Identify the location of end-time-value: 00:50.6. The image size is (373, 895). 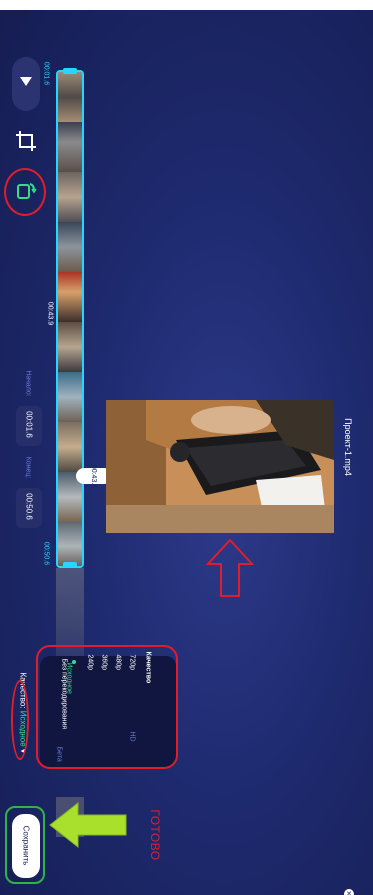
(29, 506).